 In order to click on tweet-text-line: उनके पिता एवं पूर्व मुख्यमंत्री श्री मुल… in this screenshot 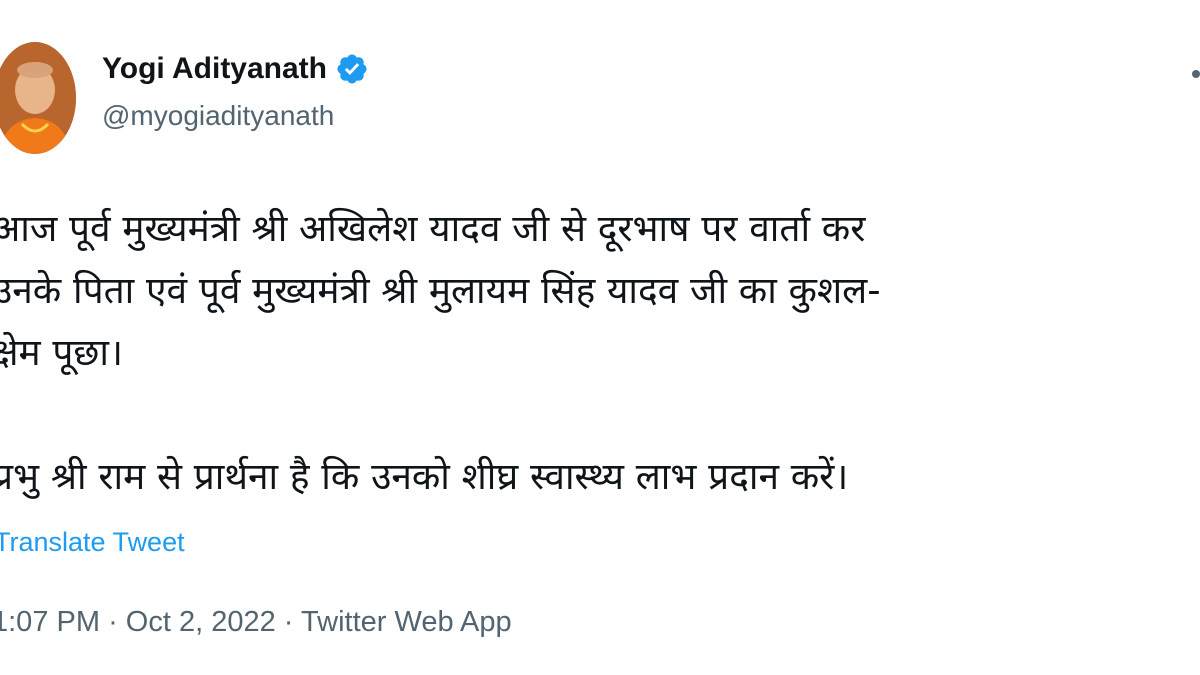, I will do `click(440, 290)`.